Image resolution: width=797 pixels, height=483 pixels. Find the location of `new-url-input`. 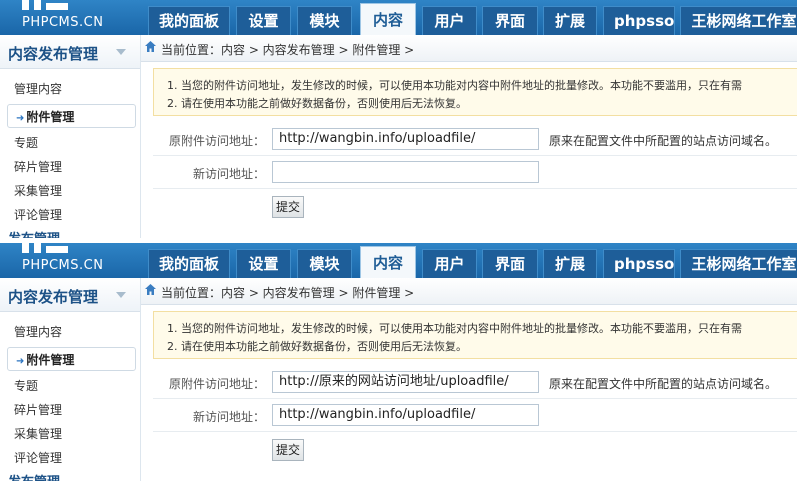

new-url-input is located at coordinates (405, 172).